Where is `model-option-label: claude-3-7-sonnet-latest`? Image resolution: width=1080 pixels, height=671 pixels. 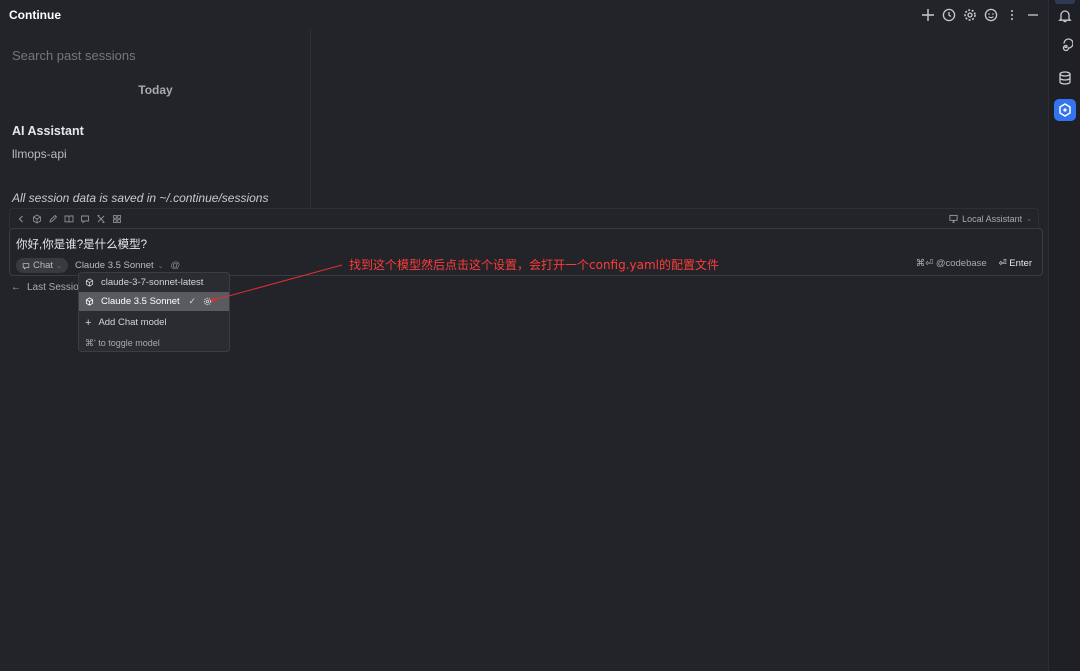
model-option-label: claude-3-7-sonnet-latest is located at coordinates (152, 282).